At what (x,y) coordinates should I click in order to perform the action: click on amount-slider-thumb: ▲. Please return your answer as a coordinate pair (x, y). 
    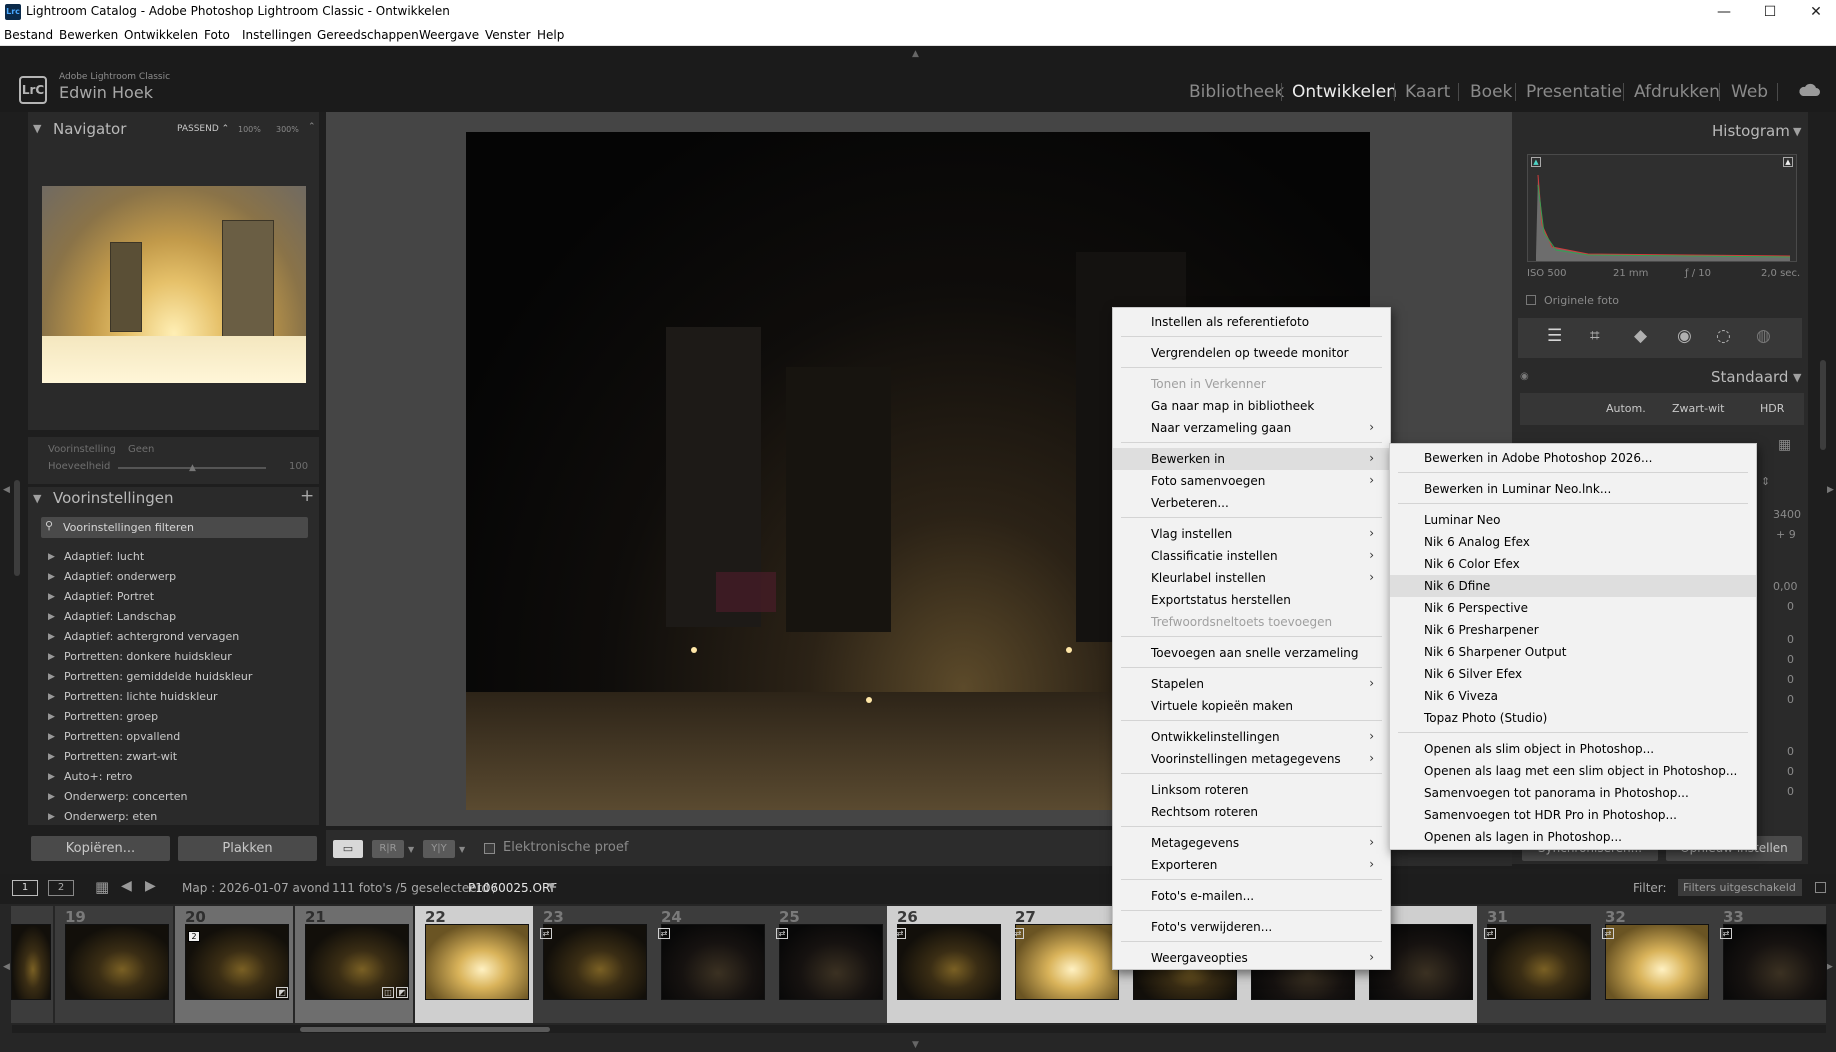
    Looking at the image, I should click on (192, 468).